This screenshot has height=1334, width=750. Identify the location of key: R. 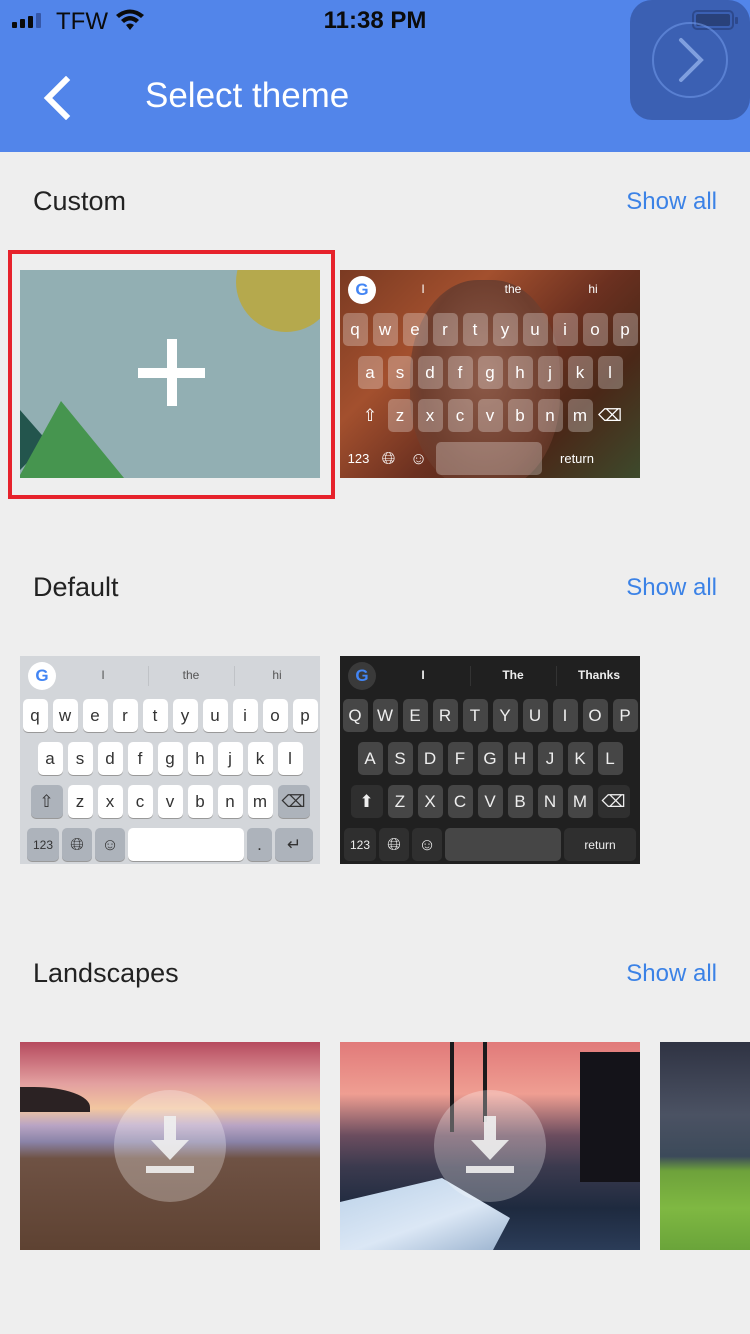
(445, 715).